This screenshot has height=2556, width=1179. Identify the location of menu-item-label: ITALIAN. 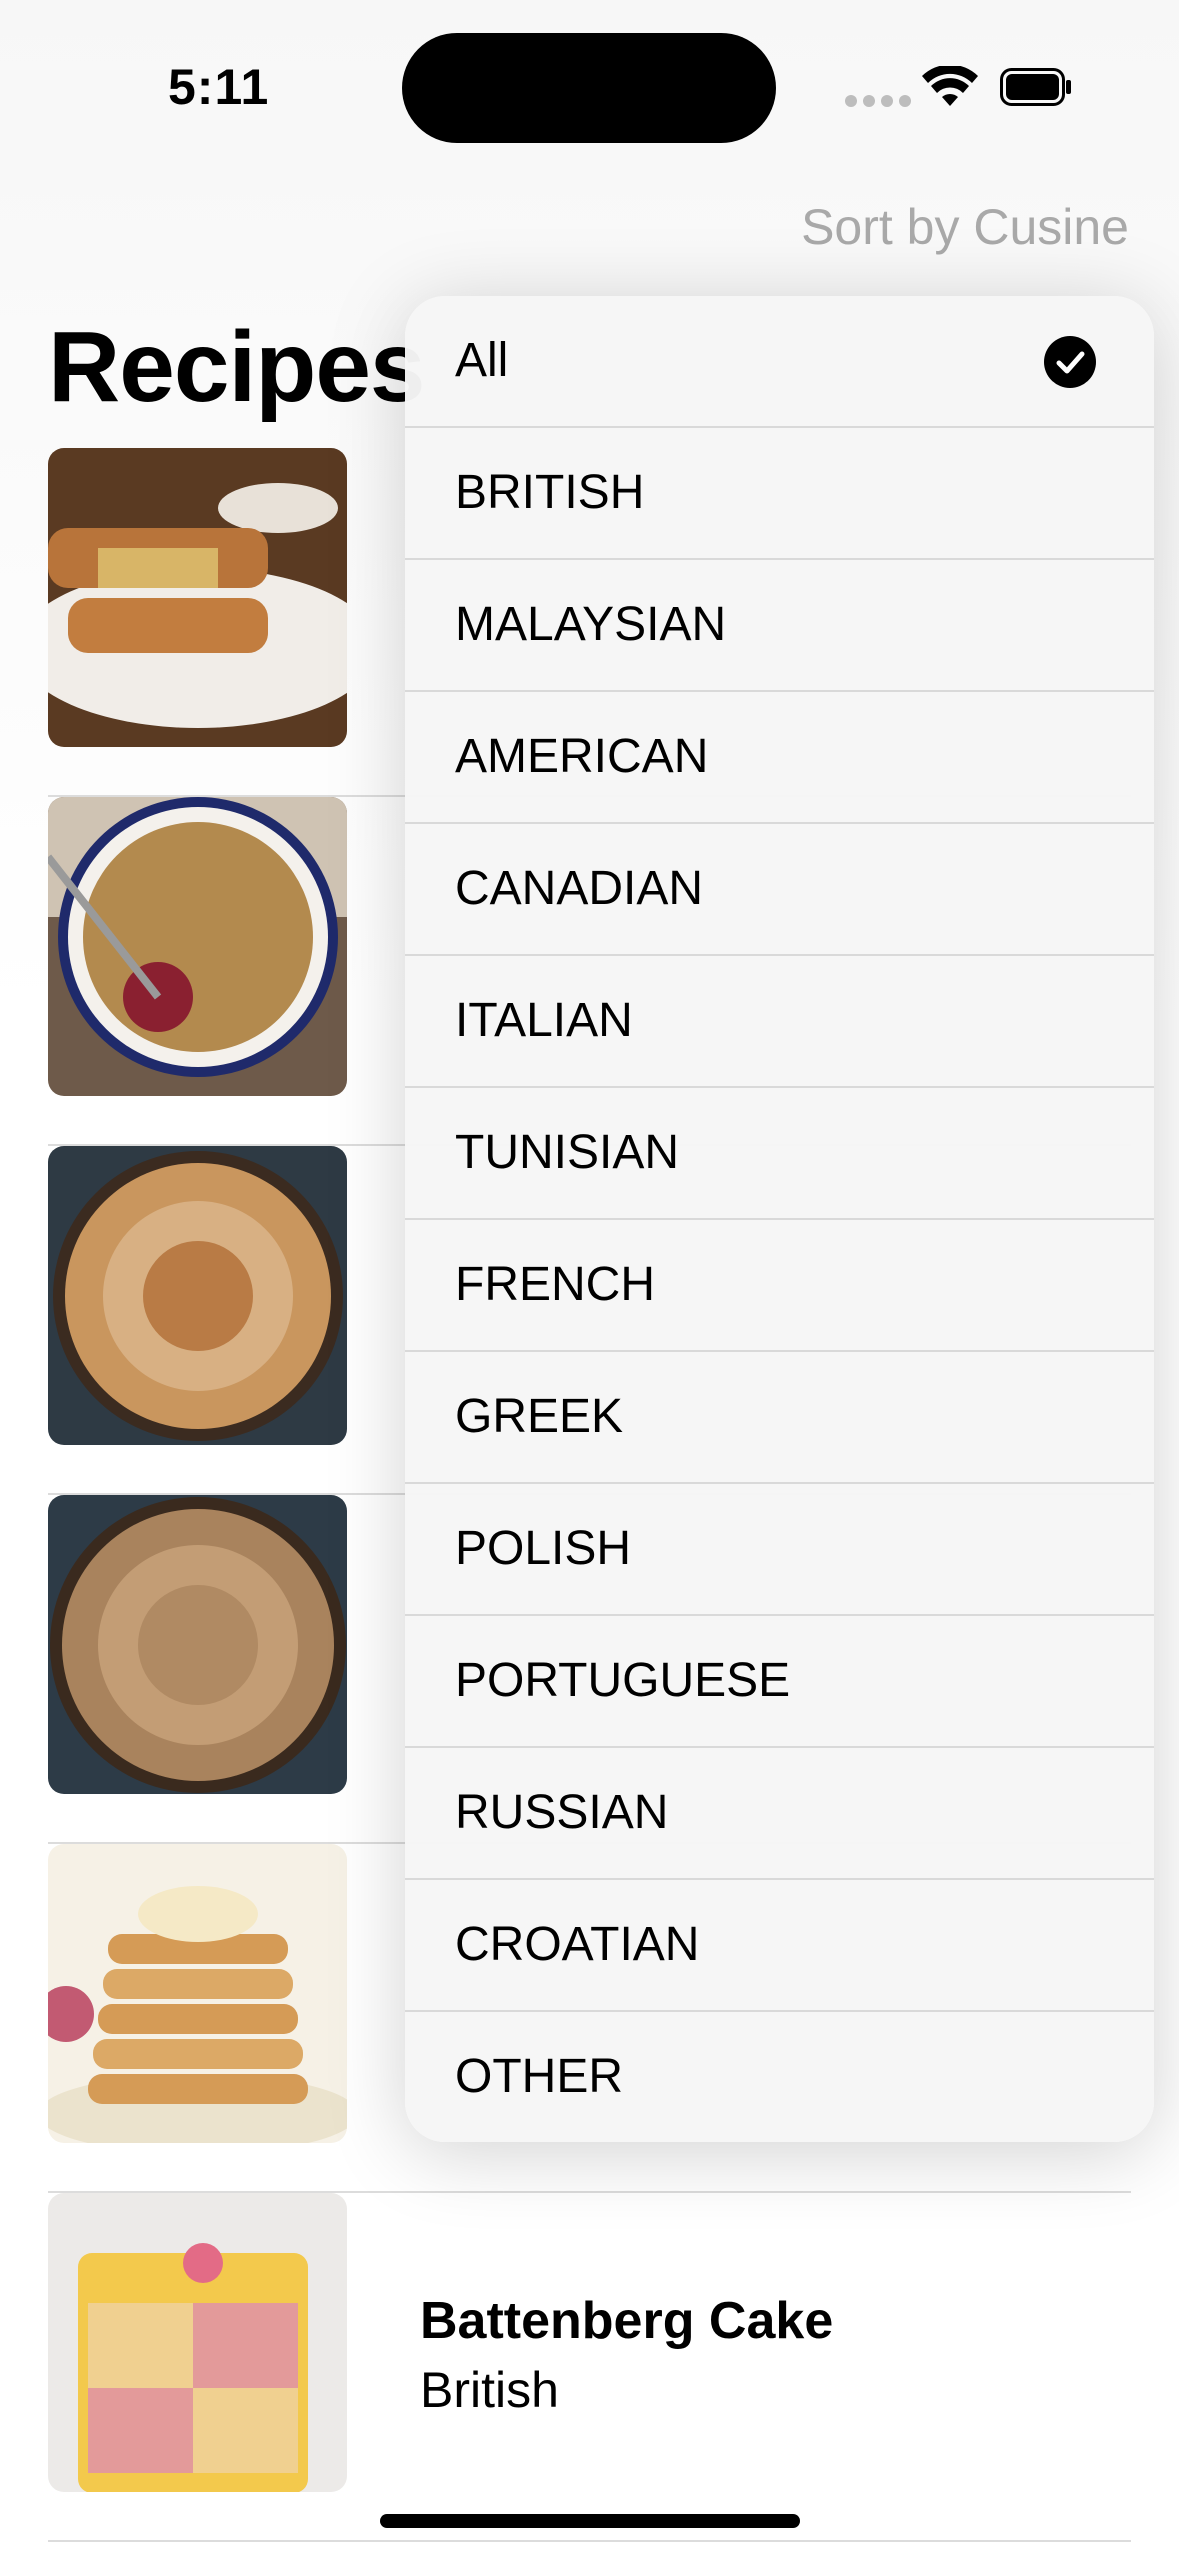
(544, 1020).